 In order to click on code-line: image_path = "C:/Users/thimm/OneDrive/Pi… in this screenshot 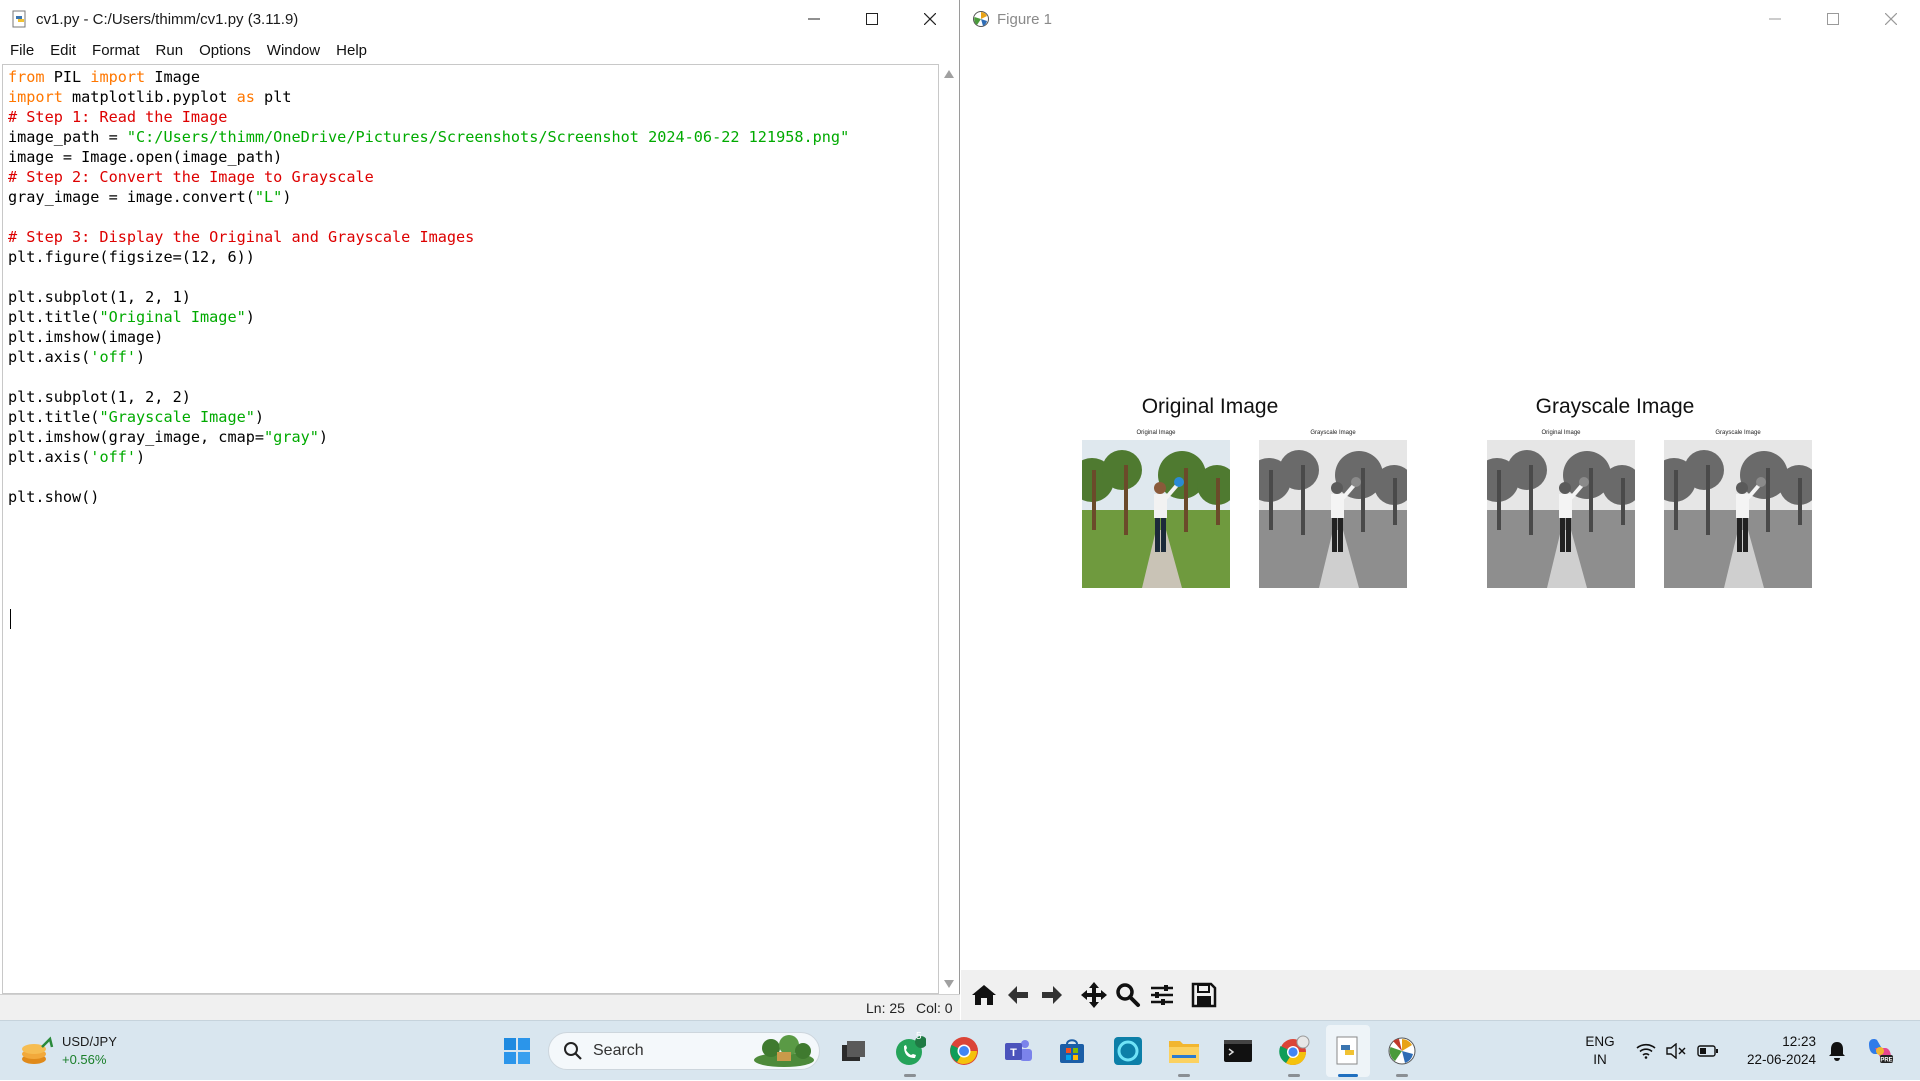, I will do `click(428, 137)`.